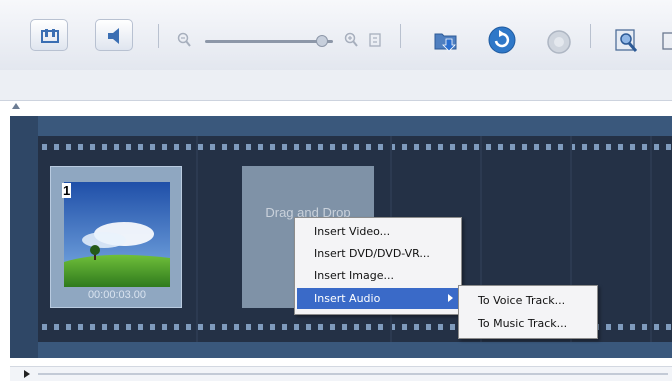 The height and width of the screenshot is (387, 672). What do you see at coordinates (559, 42) in the screenshot?
I see `disabled-circle-icon` at bounding box center [559, 42].